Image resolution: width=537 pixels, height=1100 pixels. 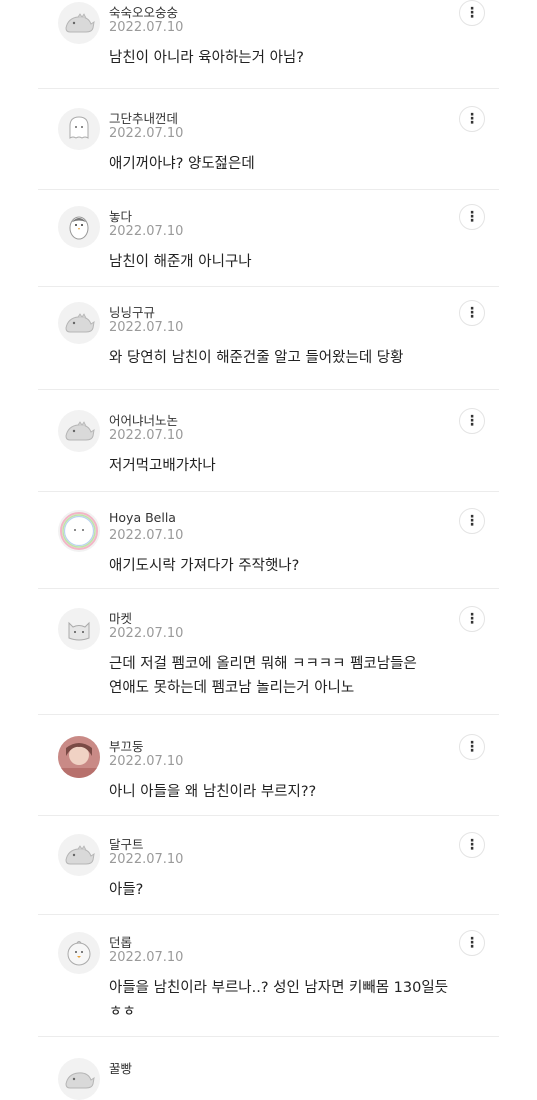 I want to click on comment-line: 애기꺼아냐? 양도젎은데, so click(x=182, y=164).